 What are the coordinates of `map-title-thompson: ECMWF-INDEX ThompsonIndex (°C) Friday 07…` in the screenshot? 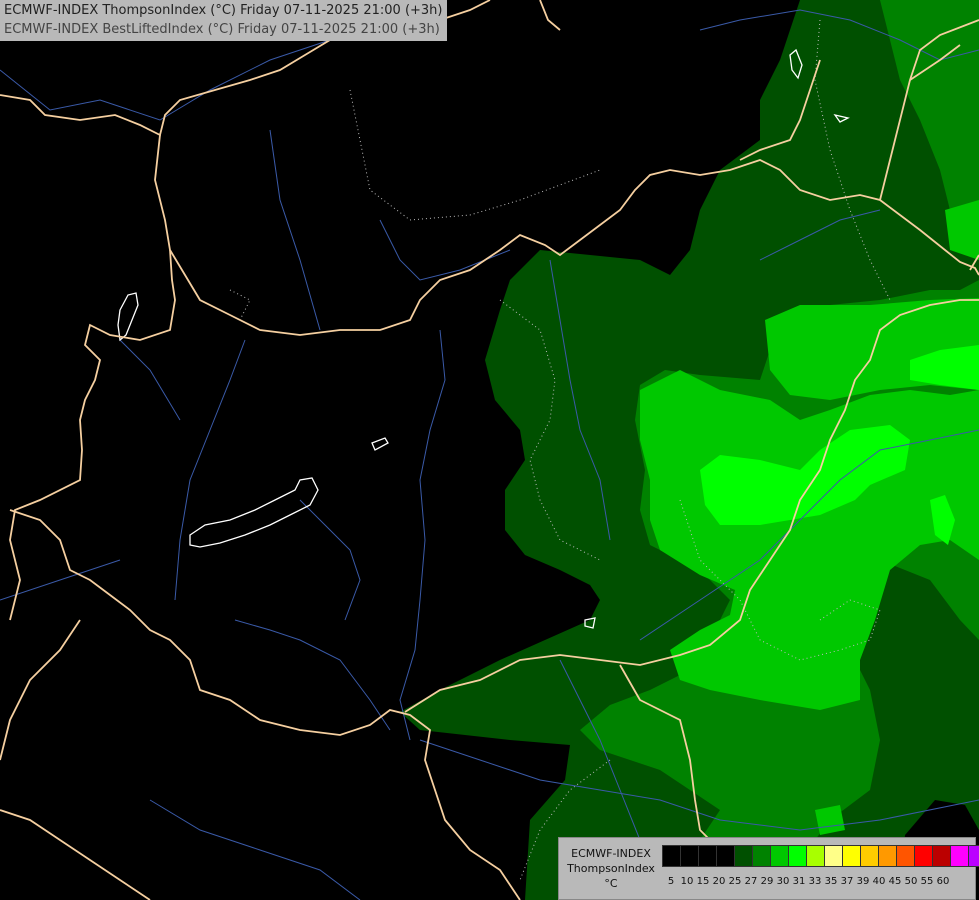 It's located at (223, 10).